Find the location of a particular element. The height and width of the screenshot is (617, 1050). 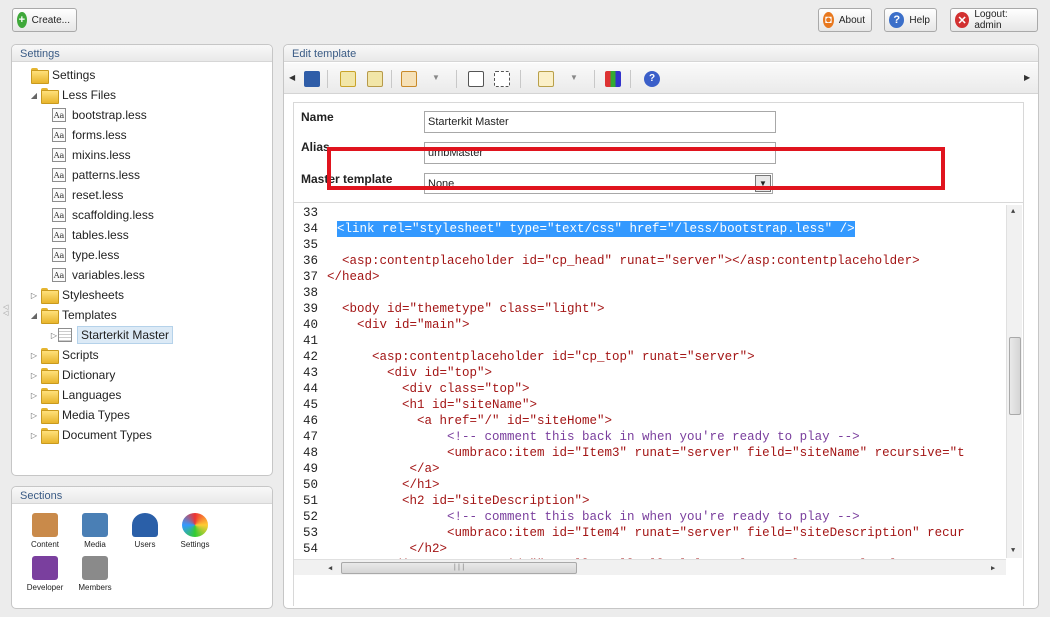

horizontal-scroll-thumb: ||| is located at coordinates (459, 568).